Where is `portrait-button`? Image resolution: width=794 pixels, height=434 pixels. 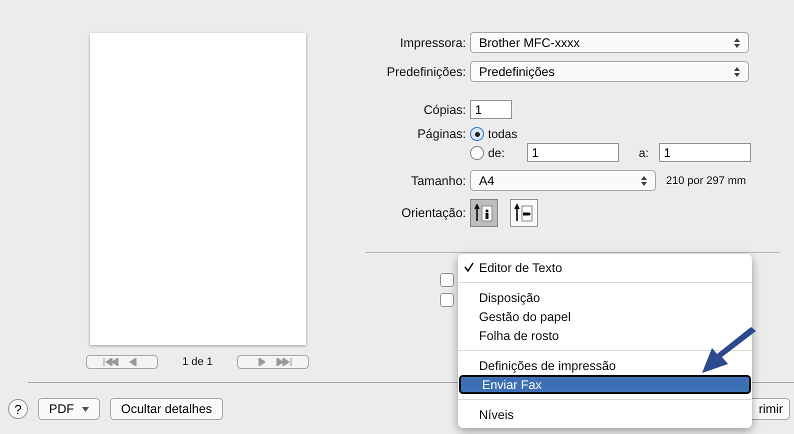
portrait-button is located at coordinates (484, 213).